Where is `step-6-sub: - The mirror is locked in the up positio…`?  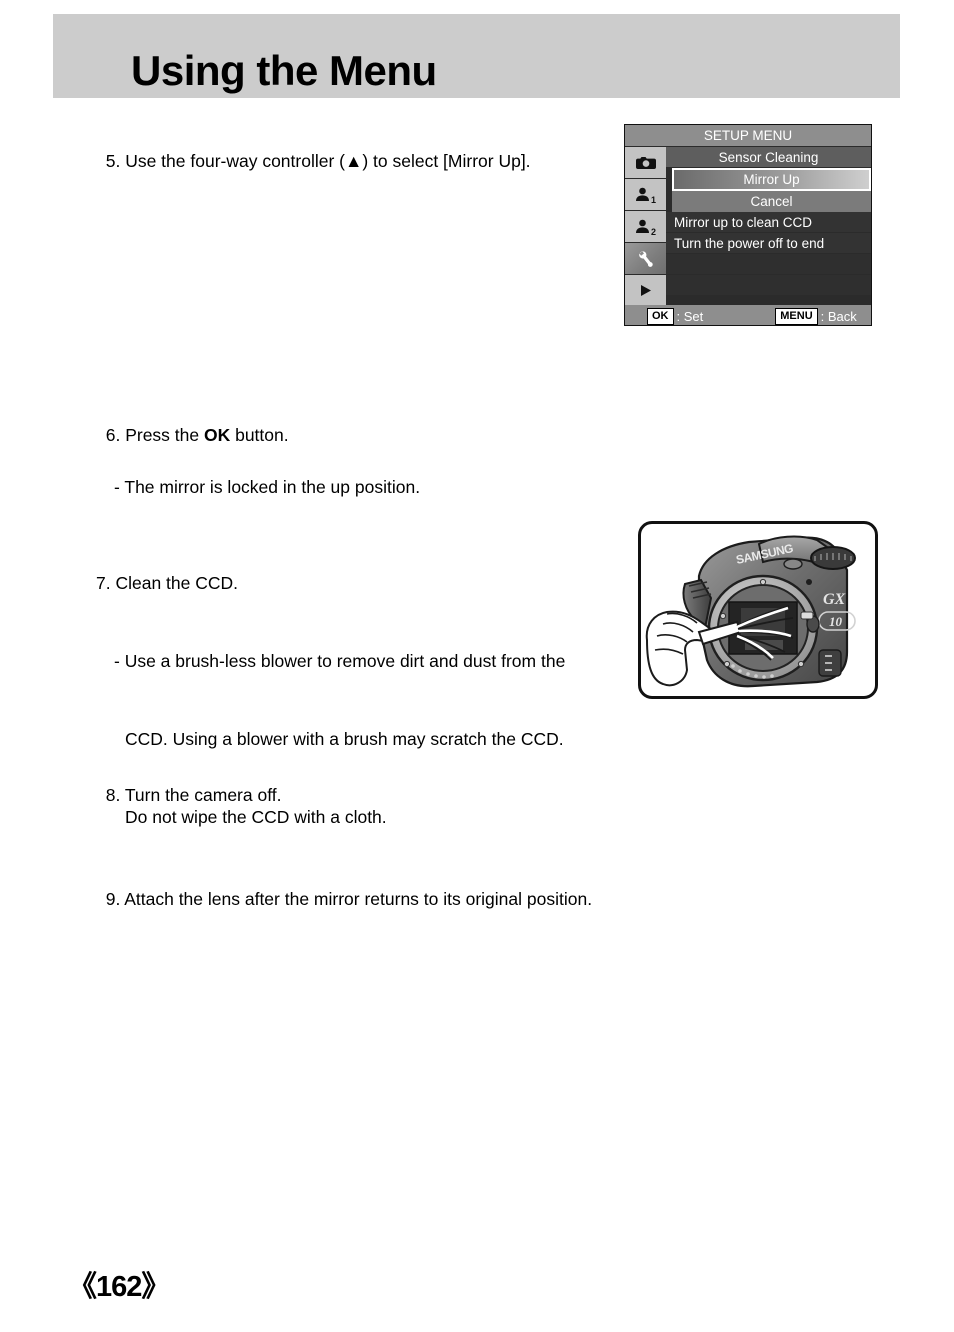
step-6-sub: - The mirror is locked in the up positio… is located at coordinates (267, 487).